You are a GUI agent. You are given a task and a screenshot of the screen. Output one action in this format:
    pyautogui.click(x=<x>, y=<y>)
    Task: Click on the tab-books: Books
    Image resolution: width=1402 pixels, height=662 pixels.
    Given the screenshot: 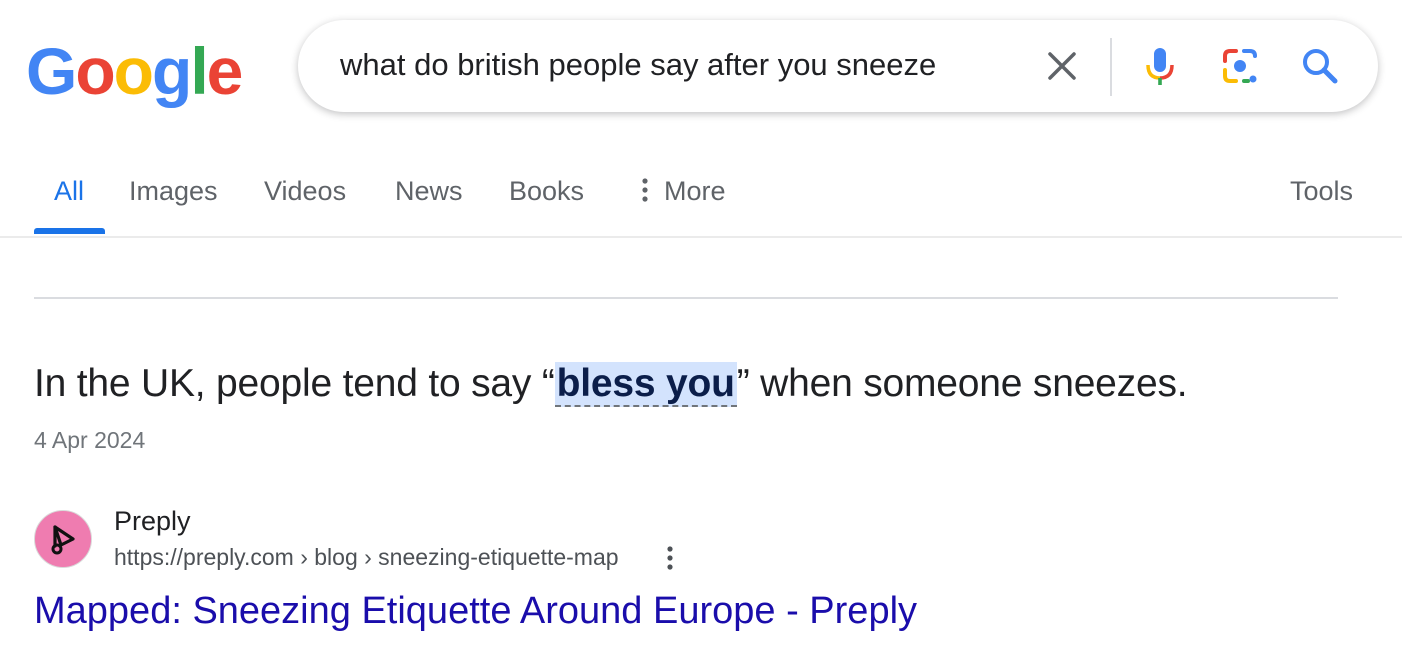 What is the action you would take?
    pyautogui.click(x=546, y=191)
    